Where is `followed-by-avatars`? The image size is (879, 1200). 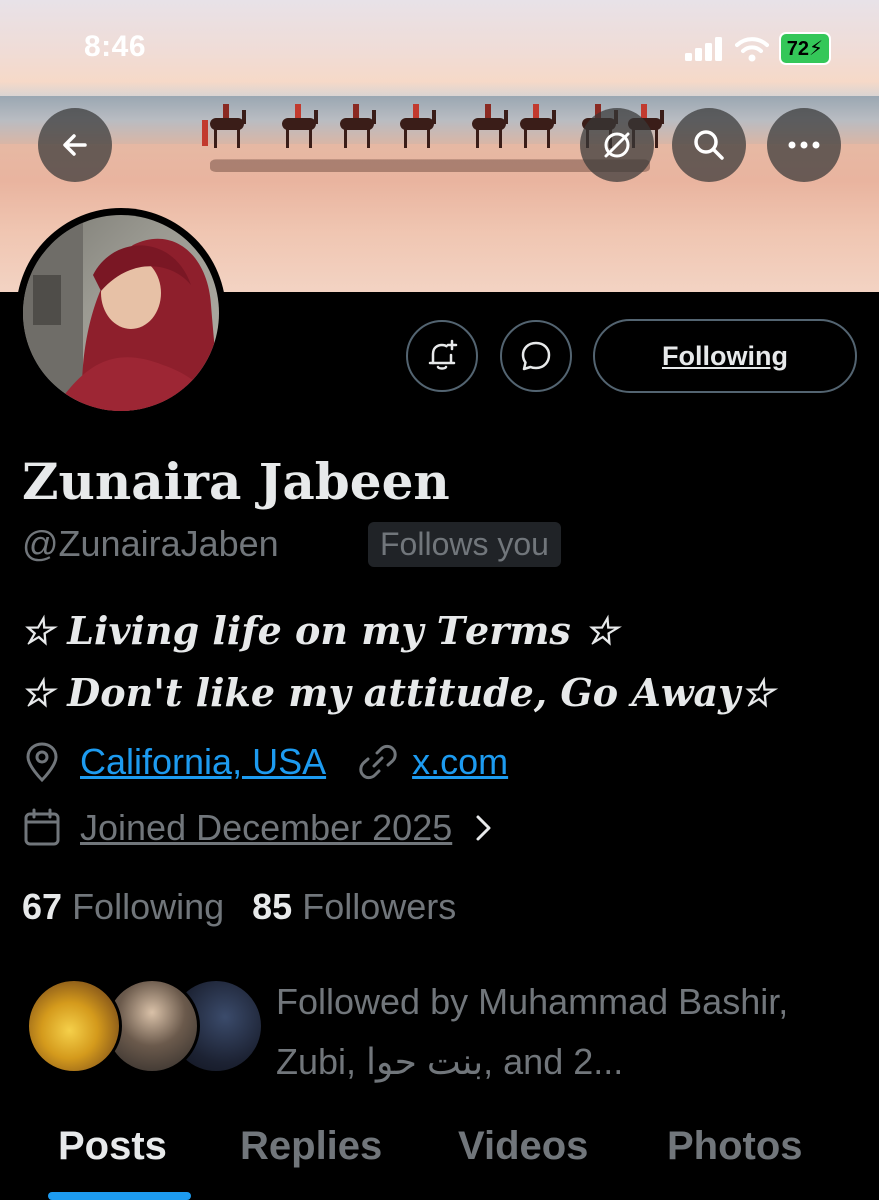
followed-by-avatars is located at coordinates (145, 1028).